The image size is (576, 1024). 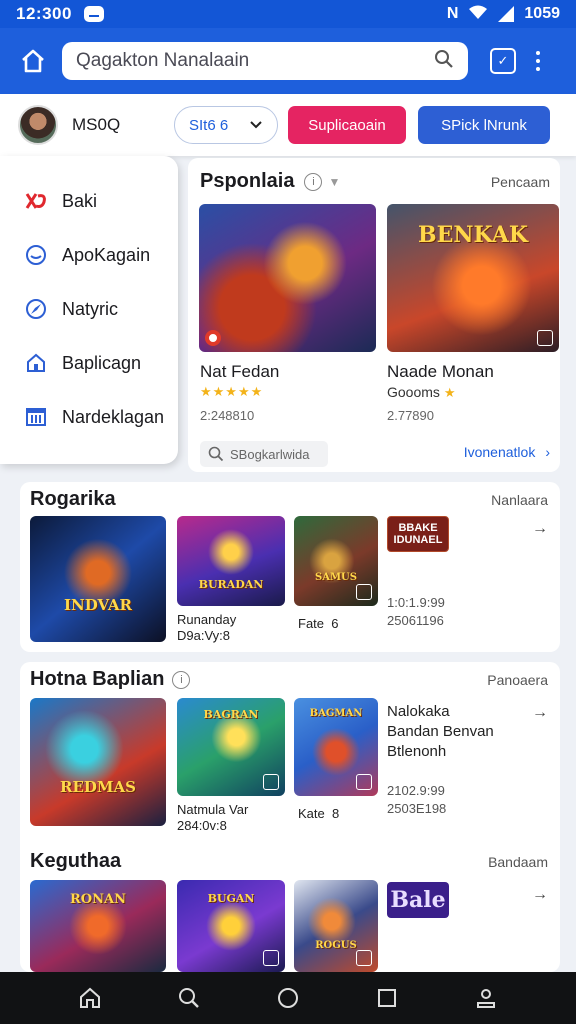 What do you see at coordinates (80, 200) in the screenshot?
I see `sidebar-item-label: Baki` at bounding box center [80, 200].